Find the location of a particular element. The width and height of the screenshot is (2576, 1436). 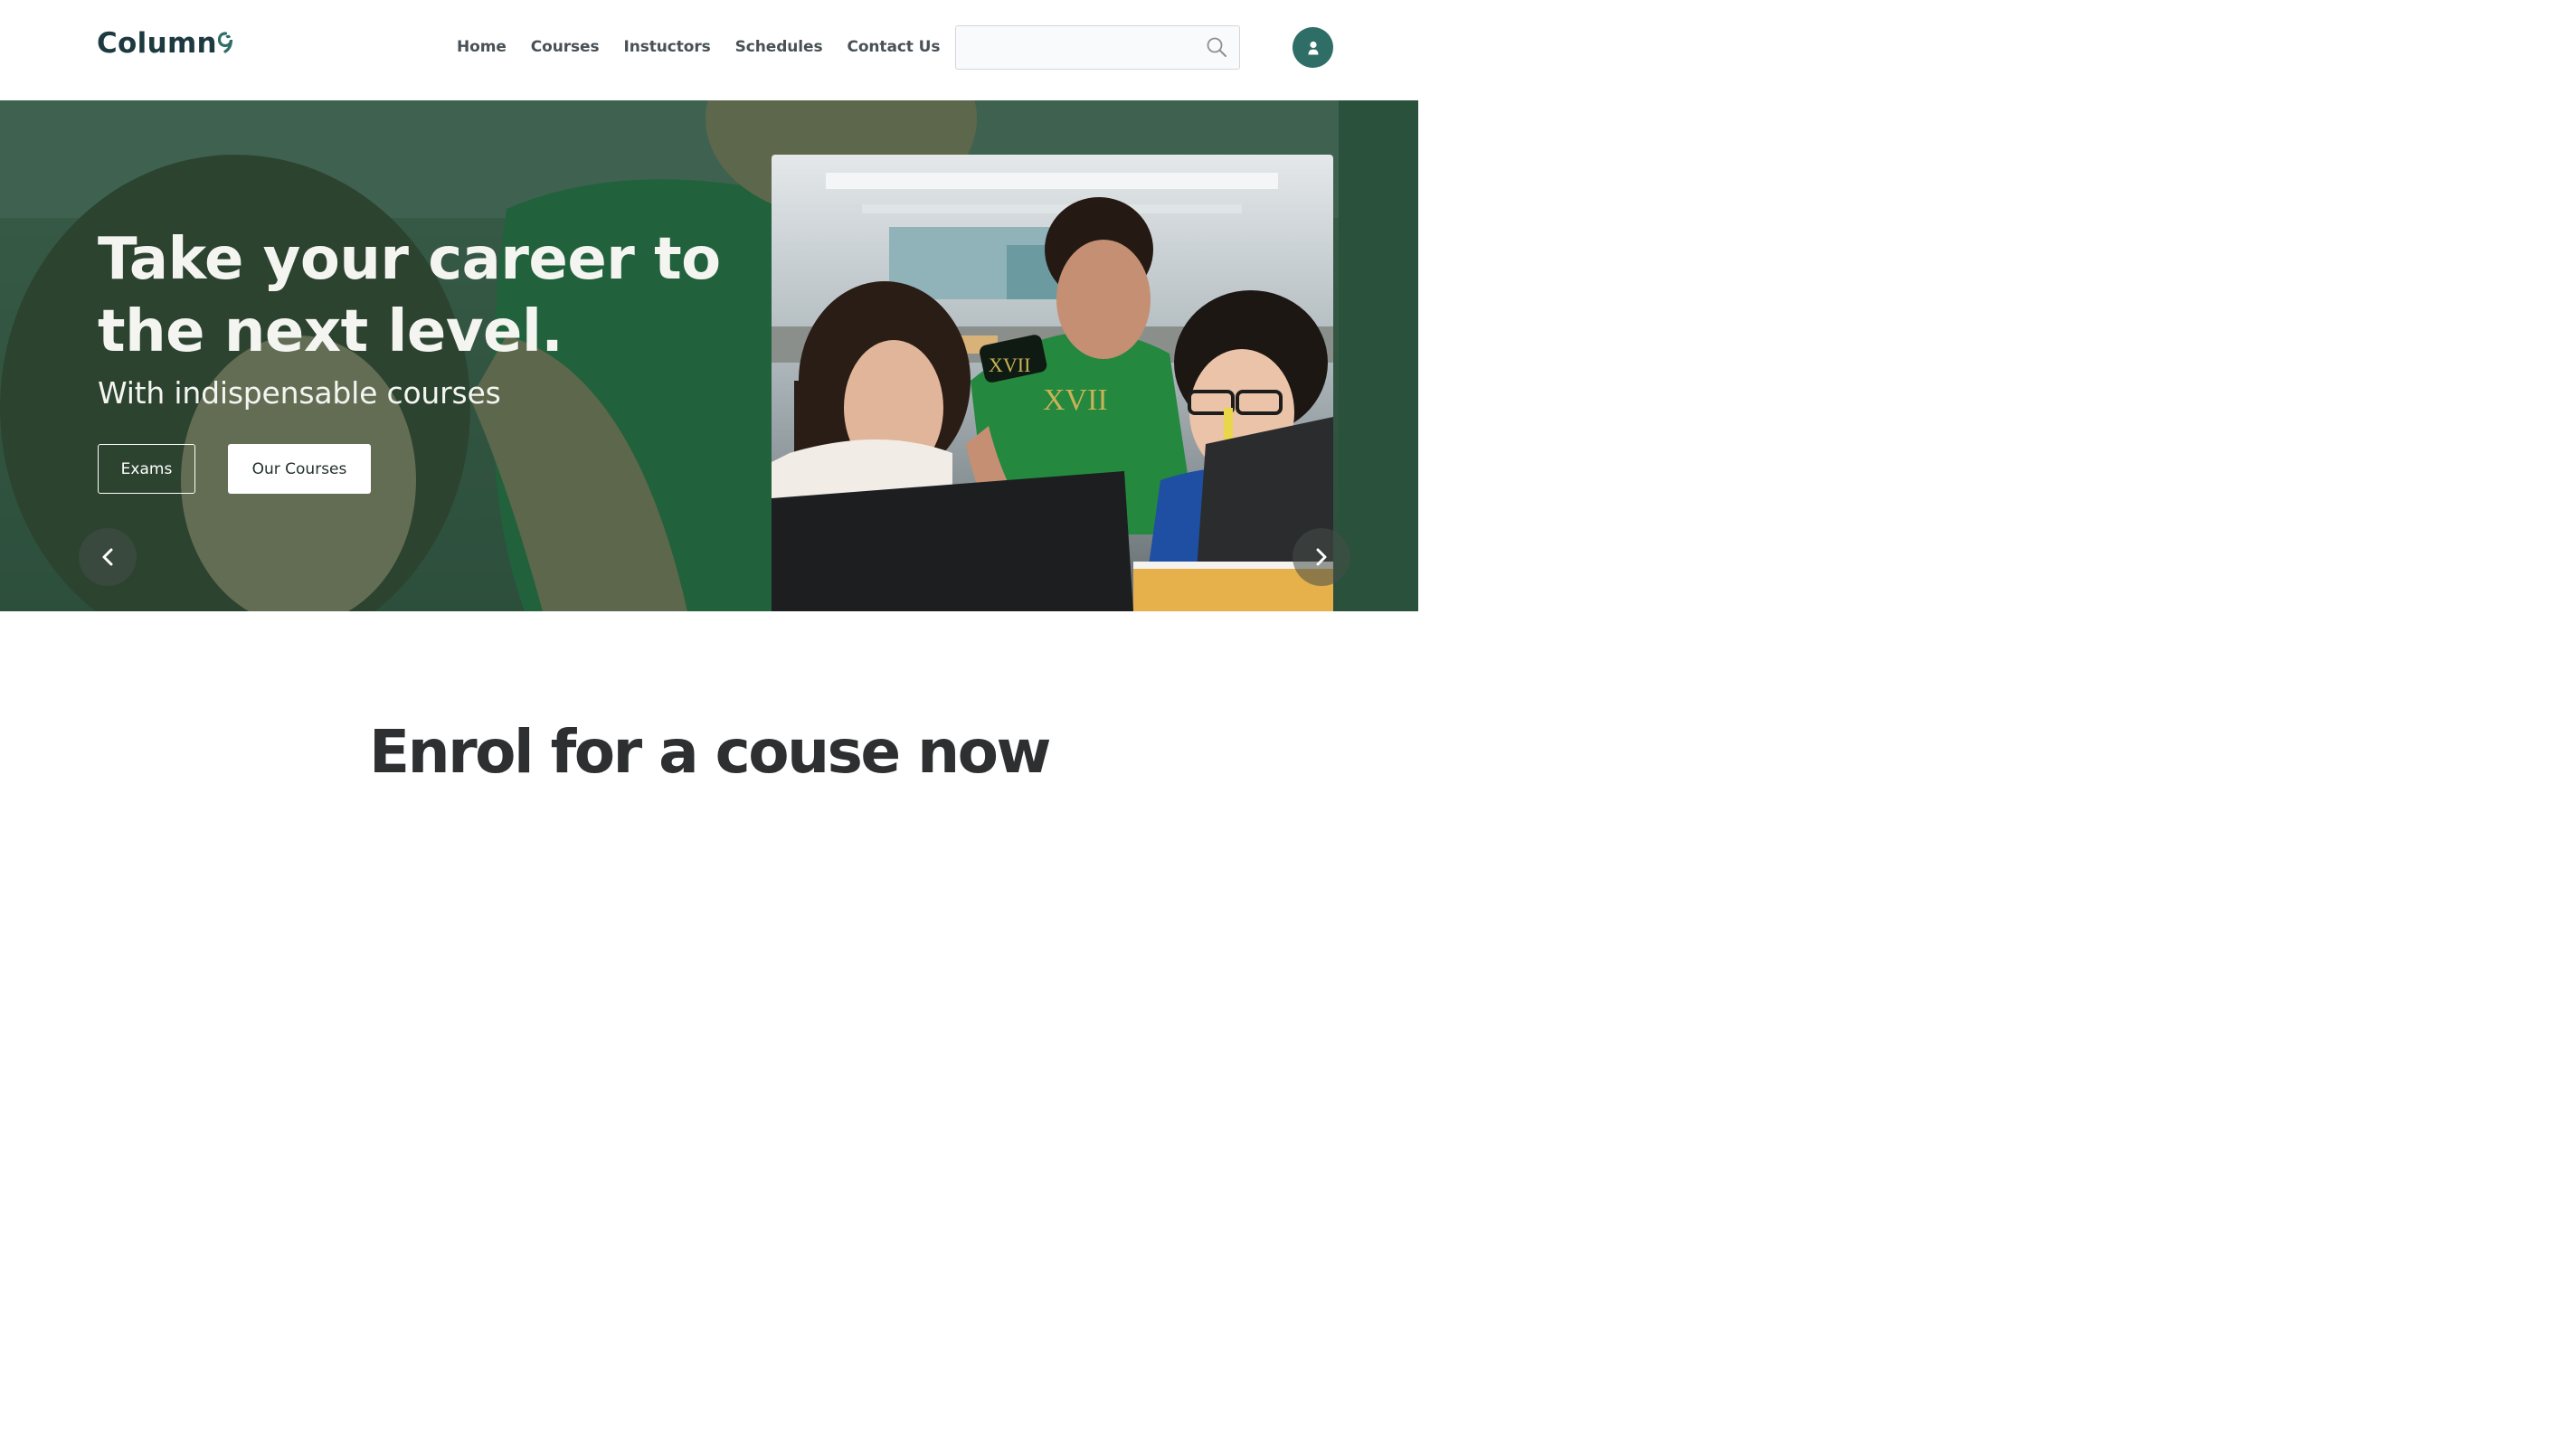

our-courses-button: Our Courses is located at coordinates (299, 469).